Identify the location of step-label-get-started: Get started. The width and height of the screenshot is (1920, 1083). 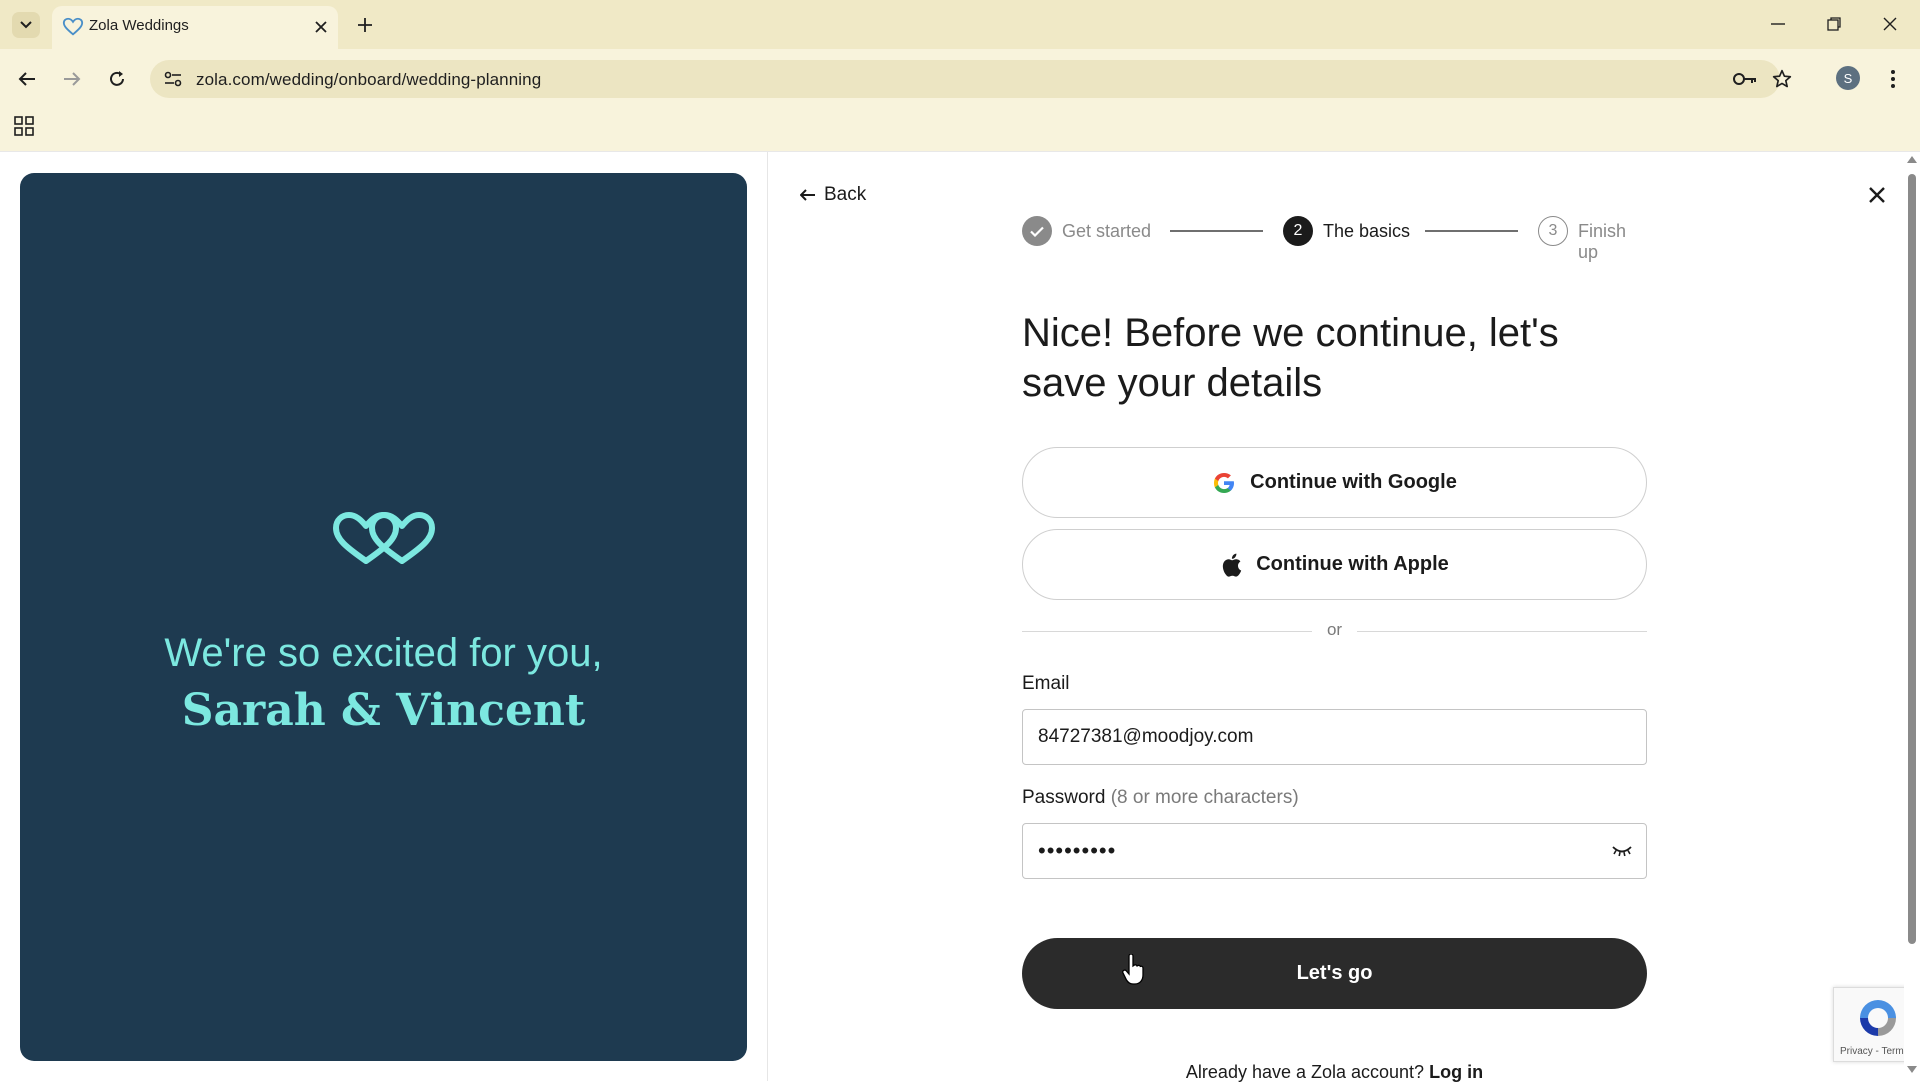
(1107, 231).